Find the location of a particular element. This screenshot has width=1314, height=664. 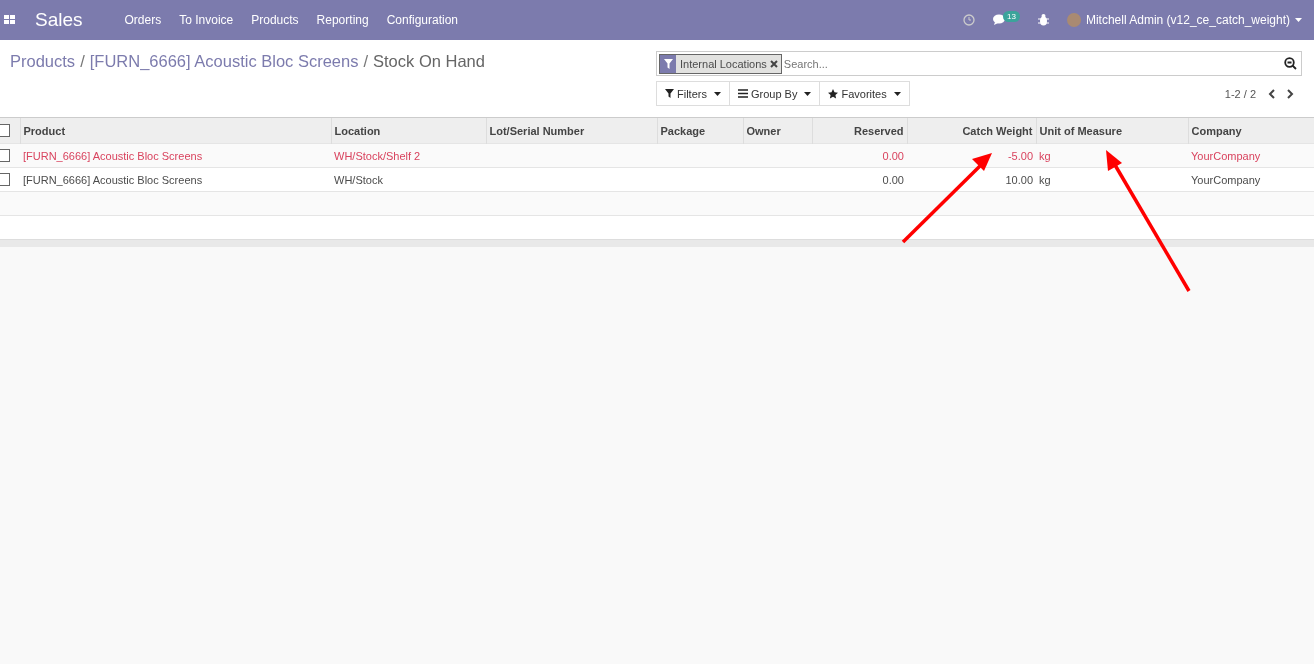

select-all-checkbox is located at coordinates (5, 131).